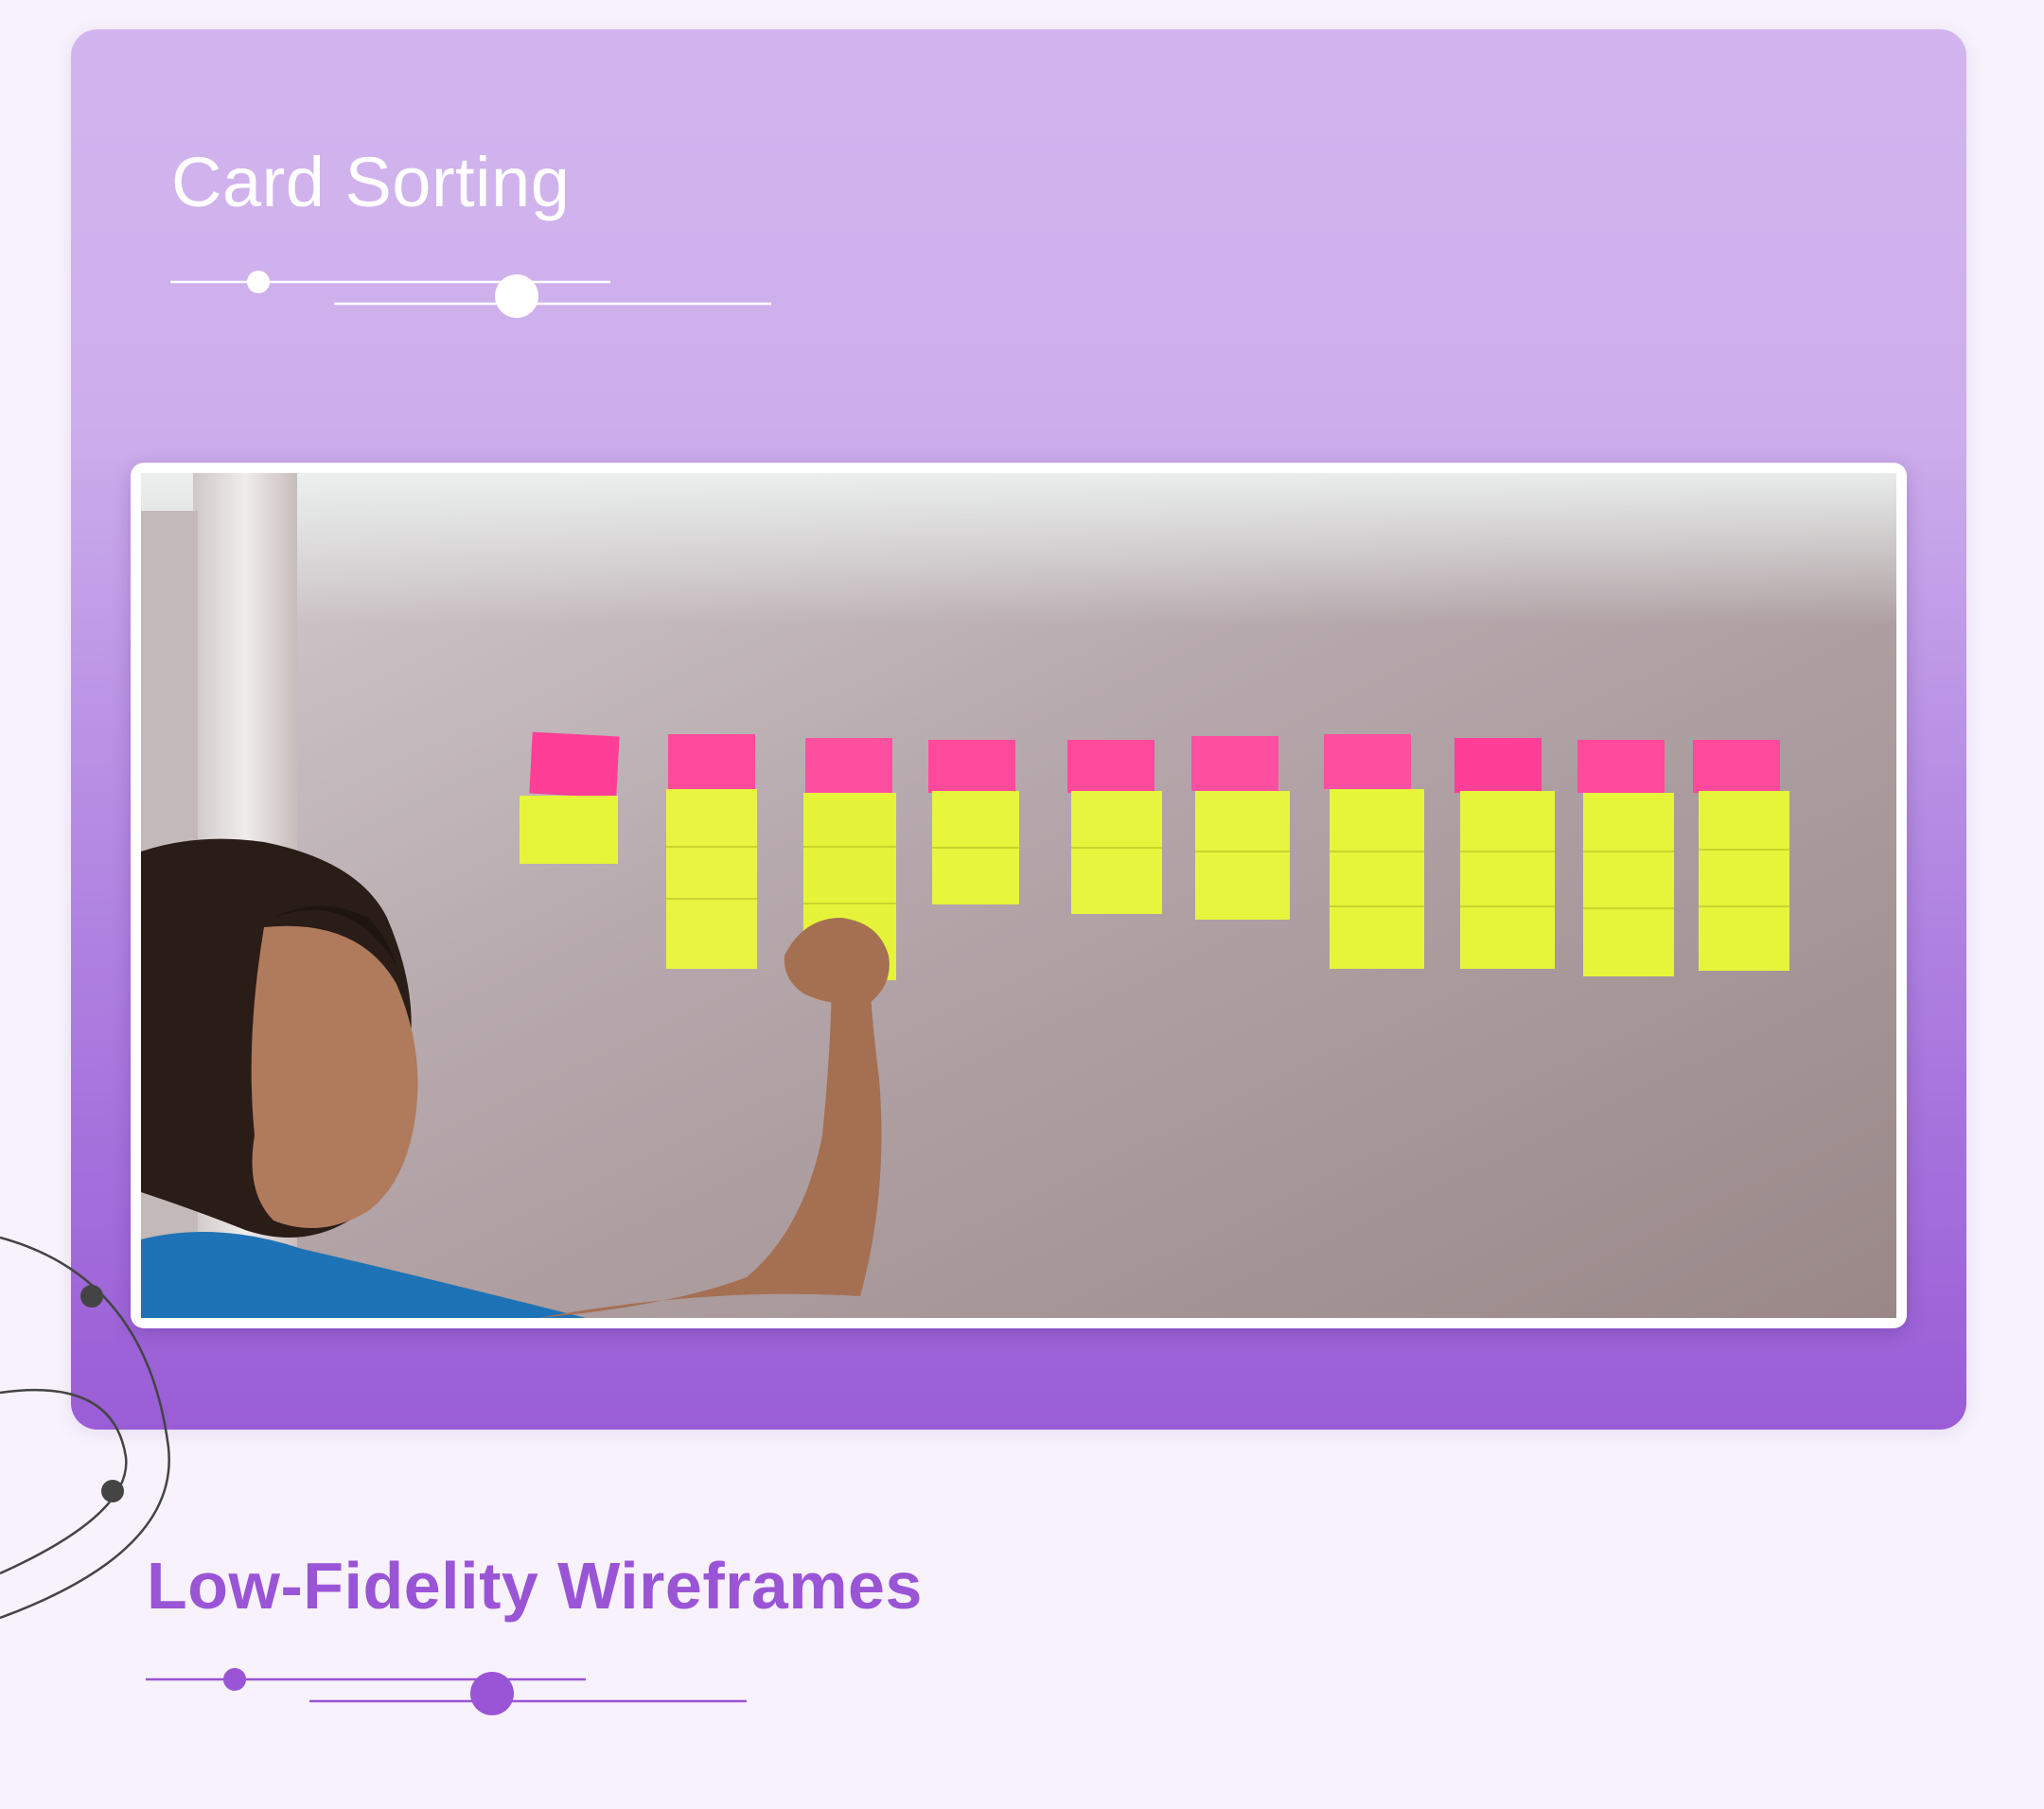  I want to click on wireframes-title: Low-Fidelity Wireframes, so click(535, 1586).